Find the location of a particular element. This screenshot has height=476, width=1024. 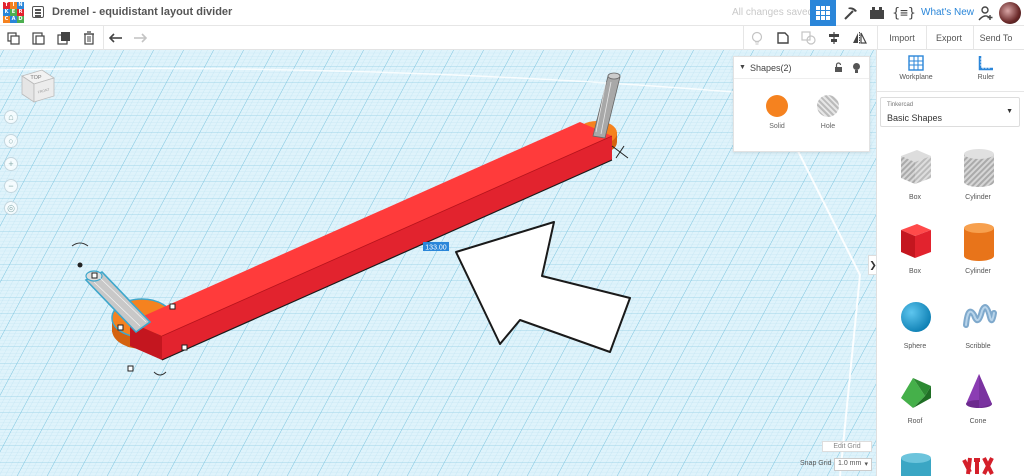

hole-label: Hole is located at coordinates (828, 126).